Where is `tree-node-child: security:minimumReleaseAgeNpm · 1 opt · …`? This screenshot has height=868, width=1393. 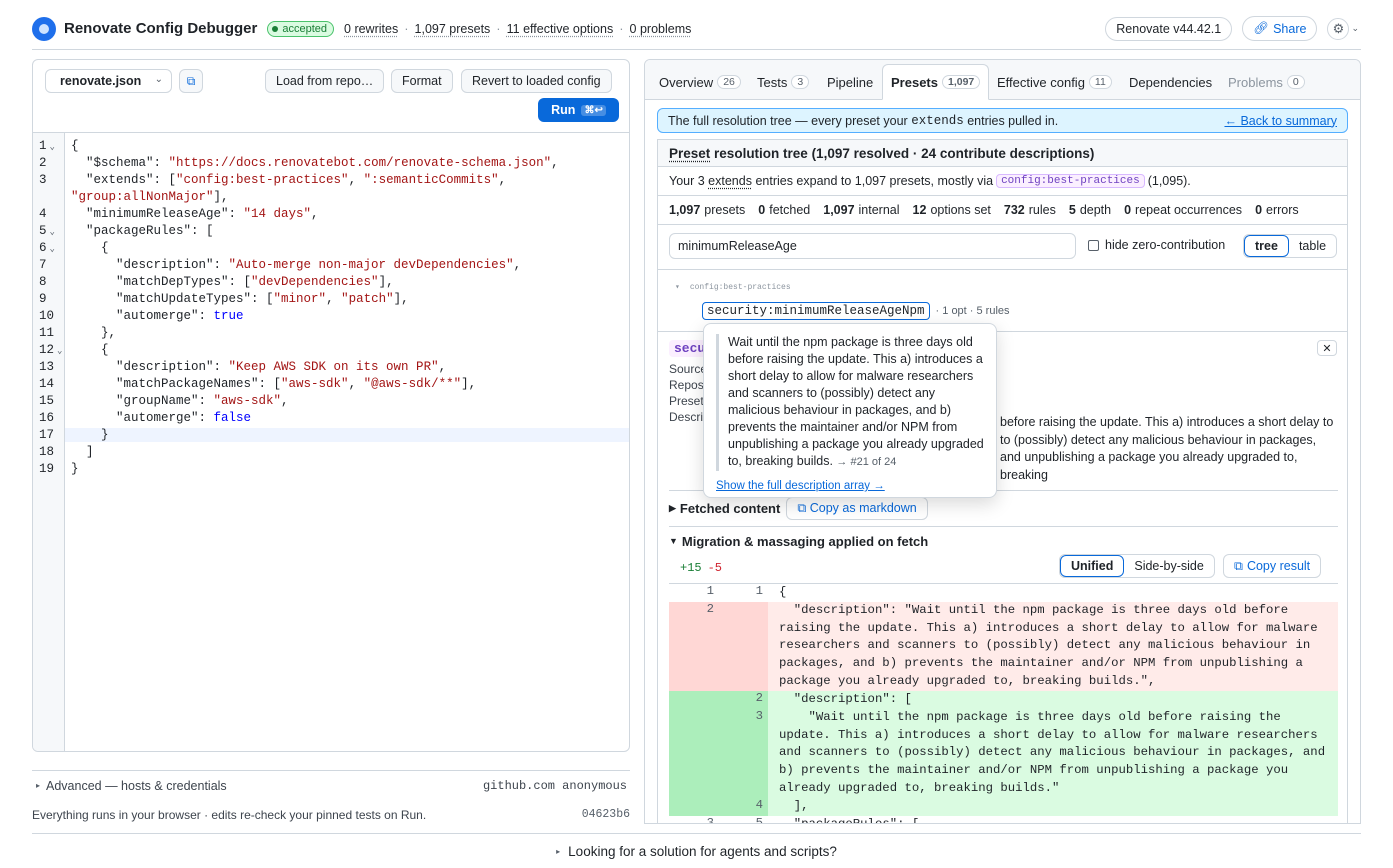 tree-node-child: security:minimumReleaseAgeNpm · 1 opt · … is located at coordinates (856, 311).